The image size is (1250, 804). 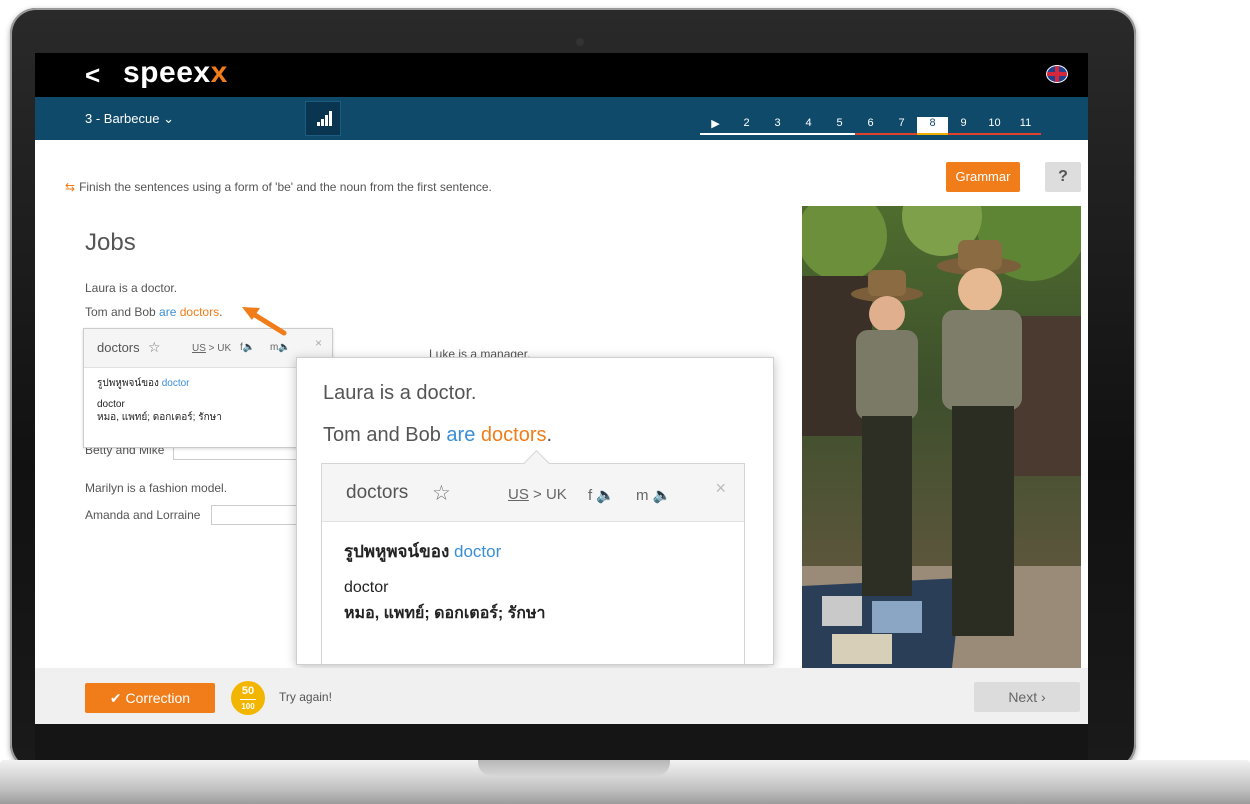 I want to click on popup-word: doctors, so click(x=118, y=347).